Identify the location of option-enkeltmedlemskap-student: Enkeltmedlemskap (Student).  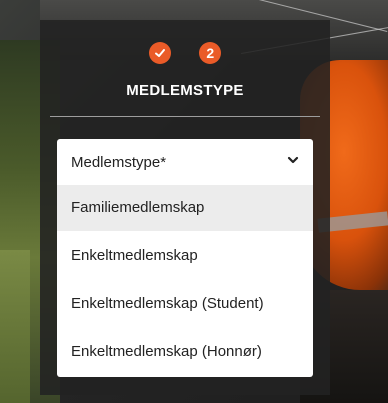
(185, 304).